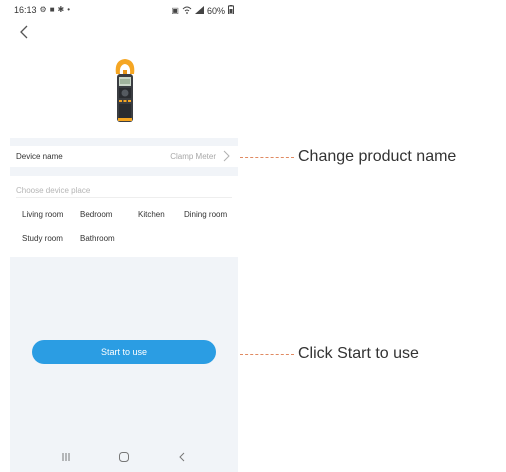  I want to click on callout-click-start: Click Start to use, so click(358, 353).